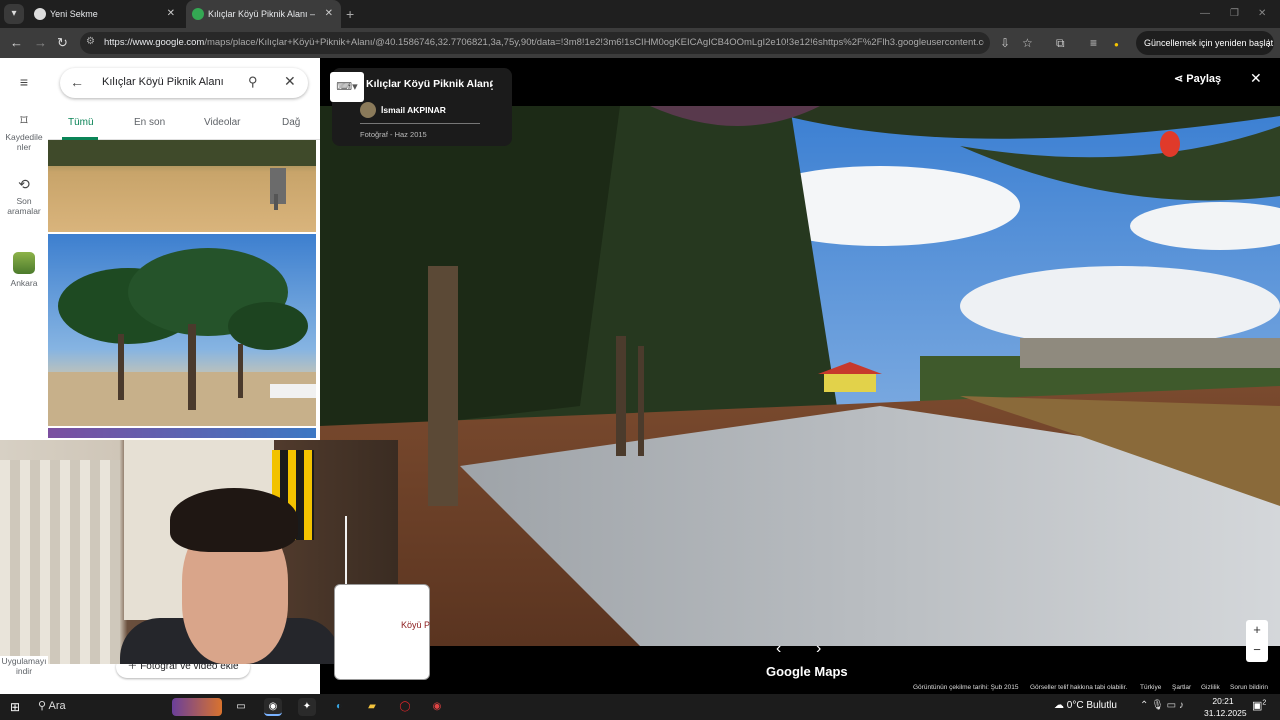 The width and height of the screenshot is (1280, 720). I want to click on tab-all: Tümü, so click(81, 122).